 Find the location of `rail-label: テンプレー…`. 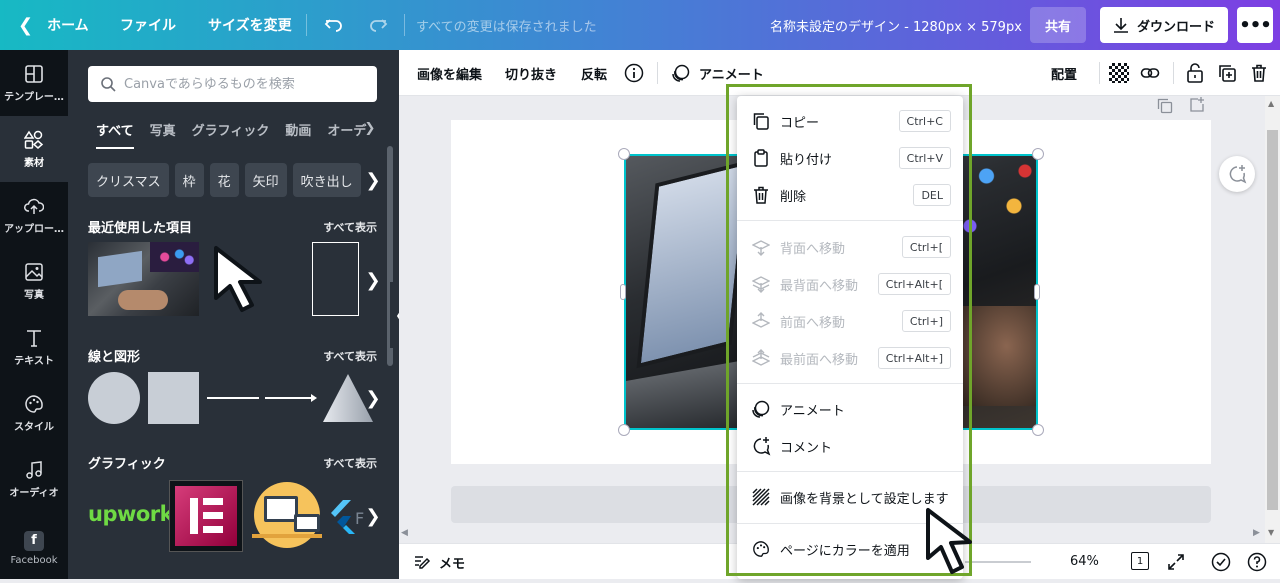

rail-label: テンプレー… is located at coordinates (34, 97).